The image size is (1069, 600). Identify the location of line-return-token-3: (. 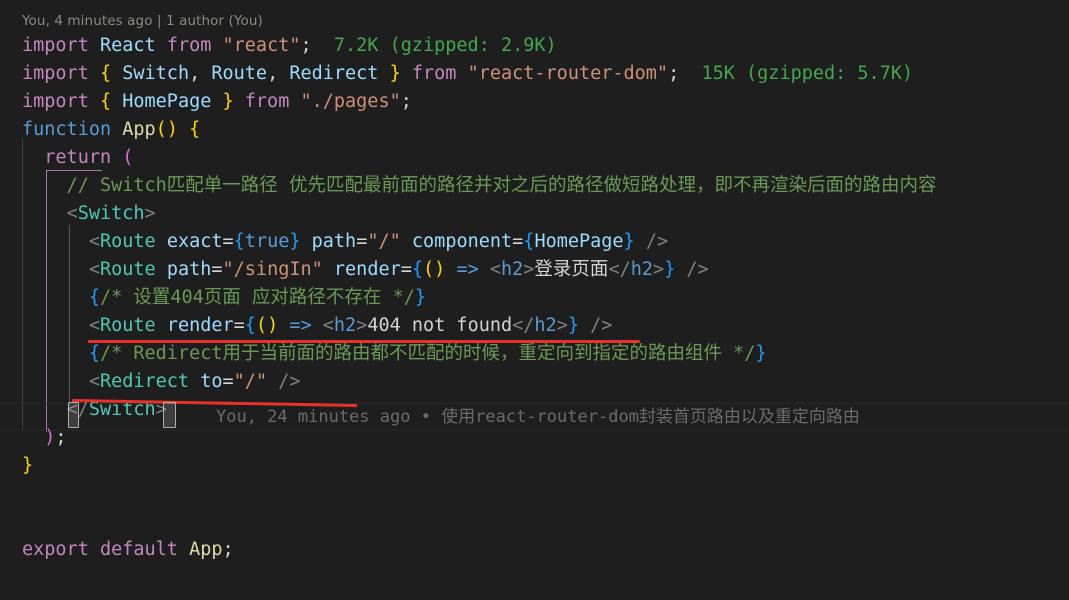
(128, 157).